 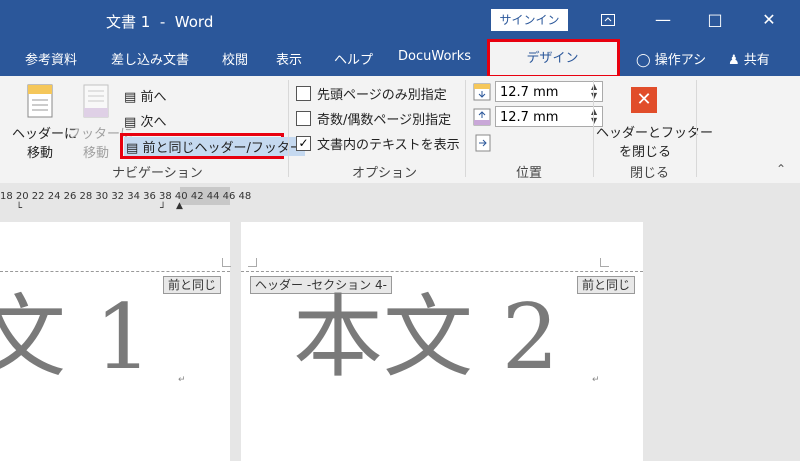 What do you see at coordinates (130, 97) in the screenshot?
I see `previous-icon: ▤` at bounding box center [130, 97].